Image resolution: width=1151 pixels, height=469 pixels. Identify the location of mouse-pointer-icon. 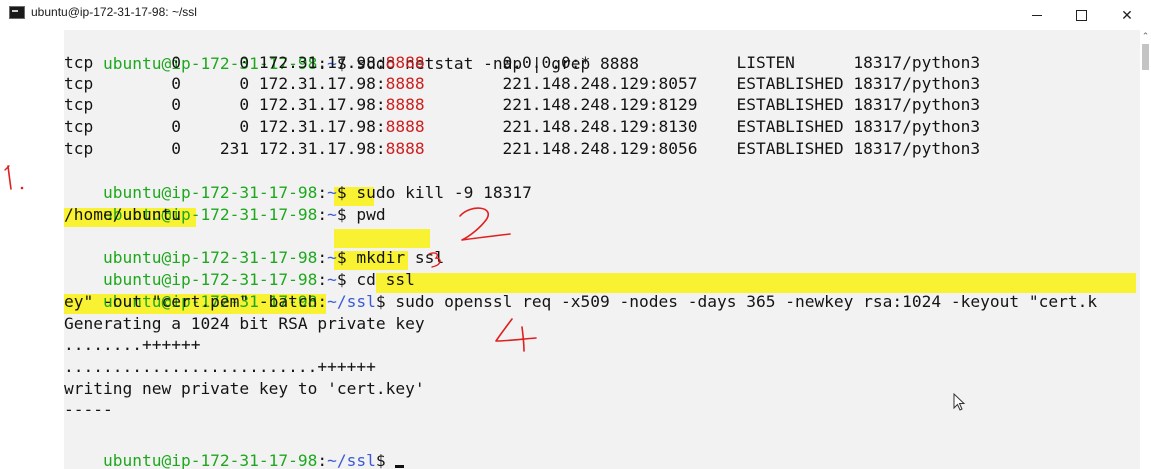
(959, 402).